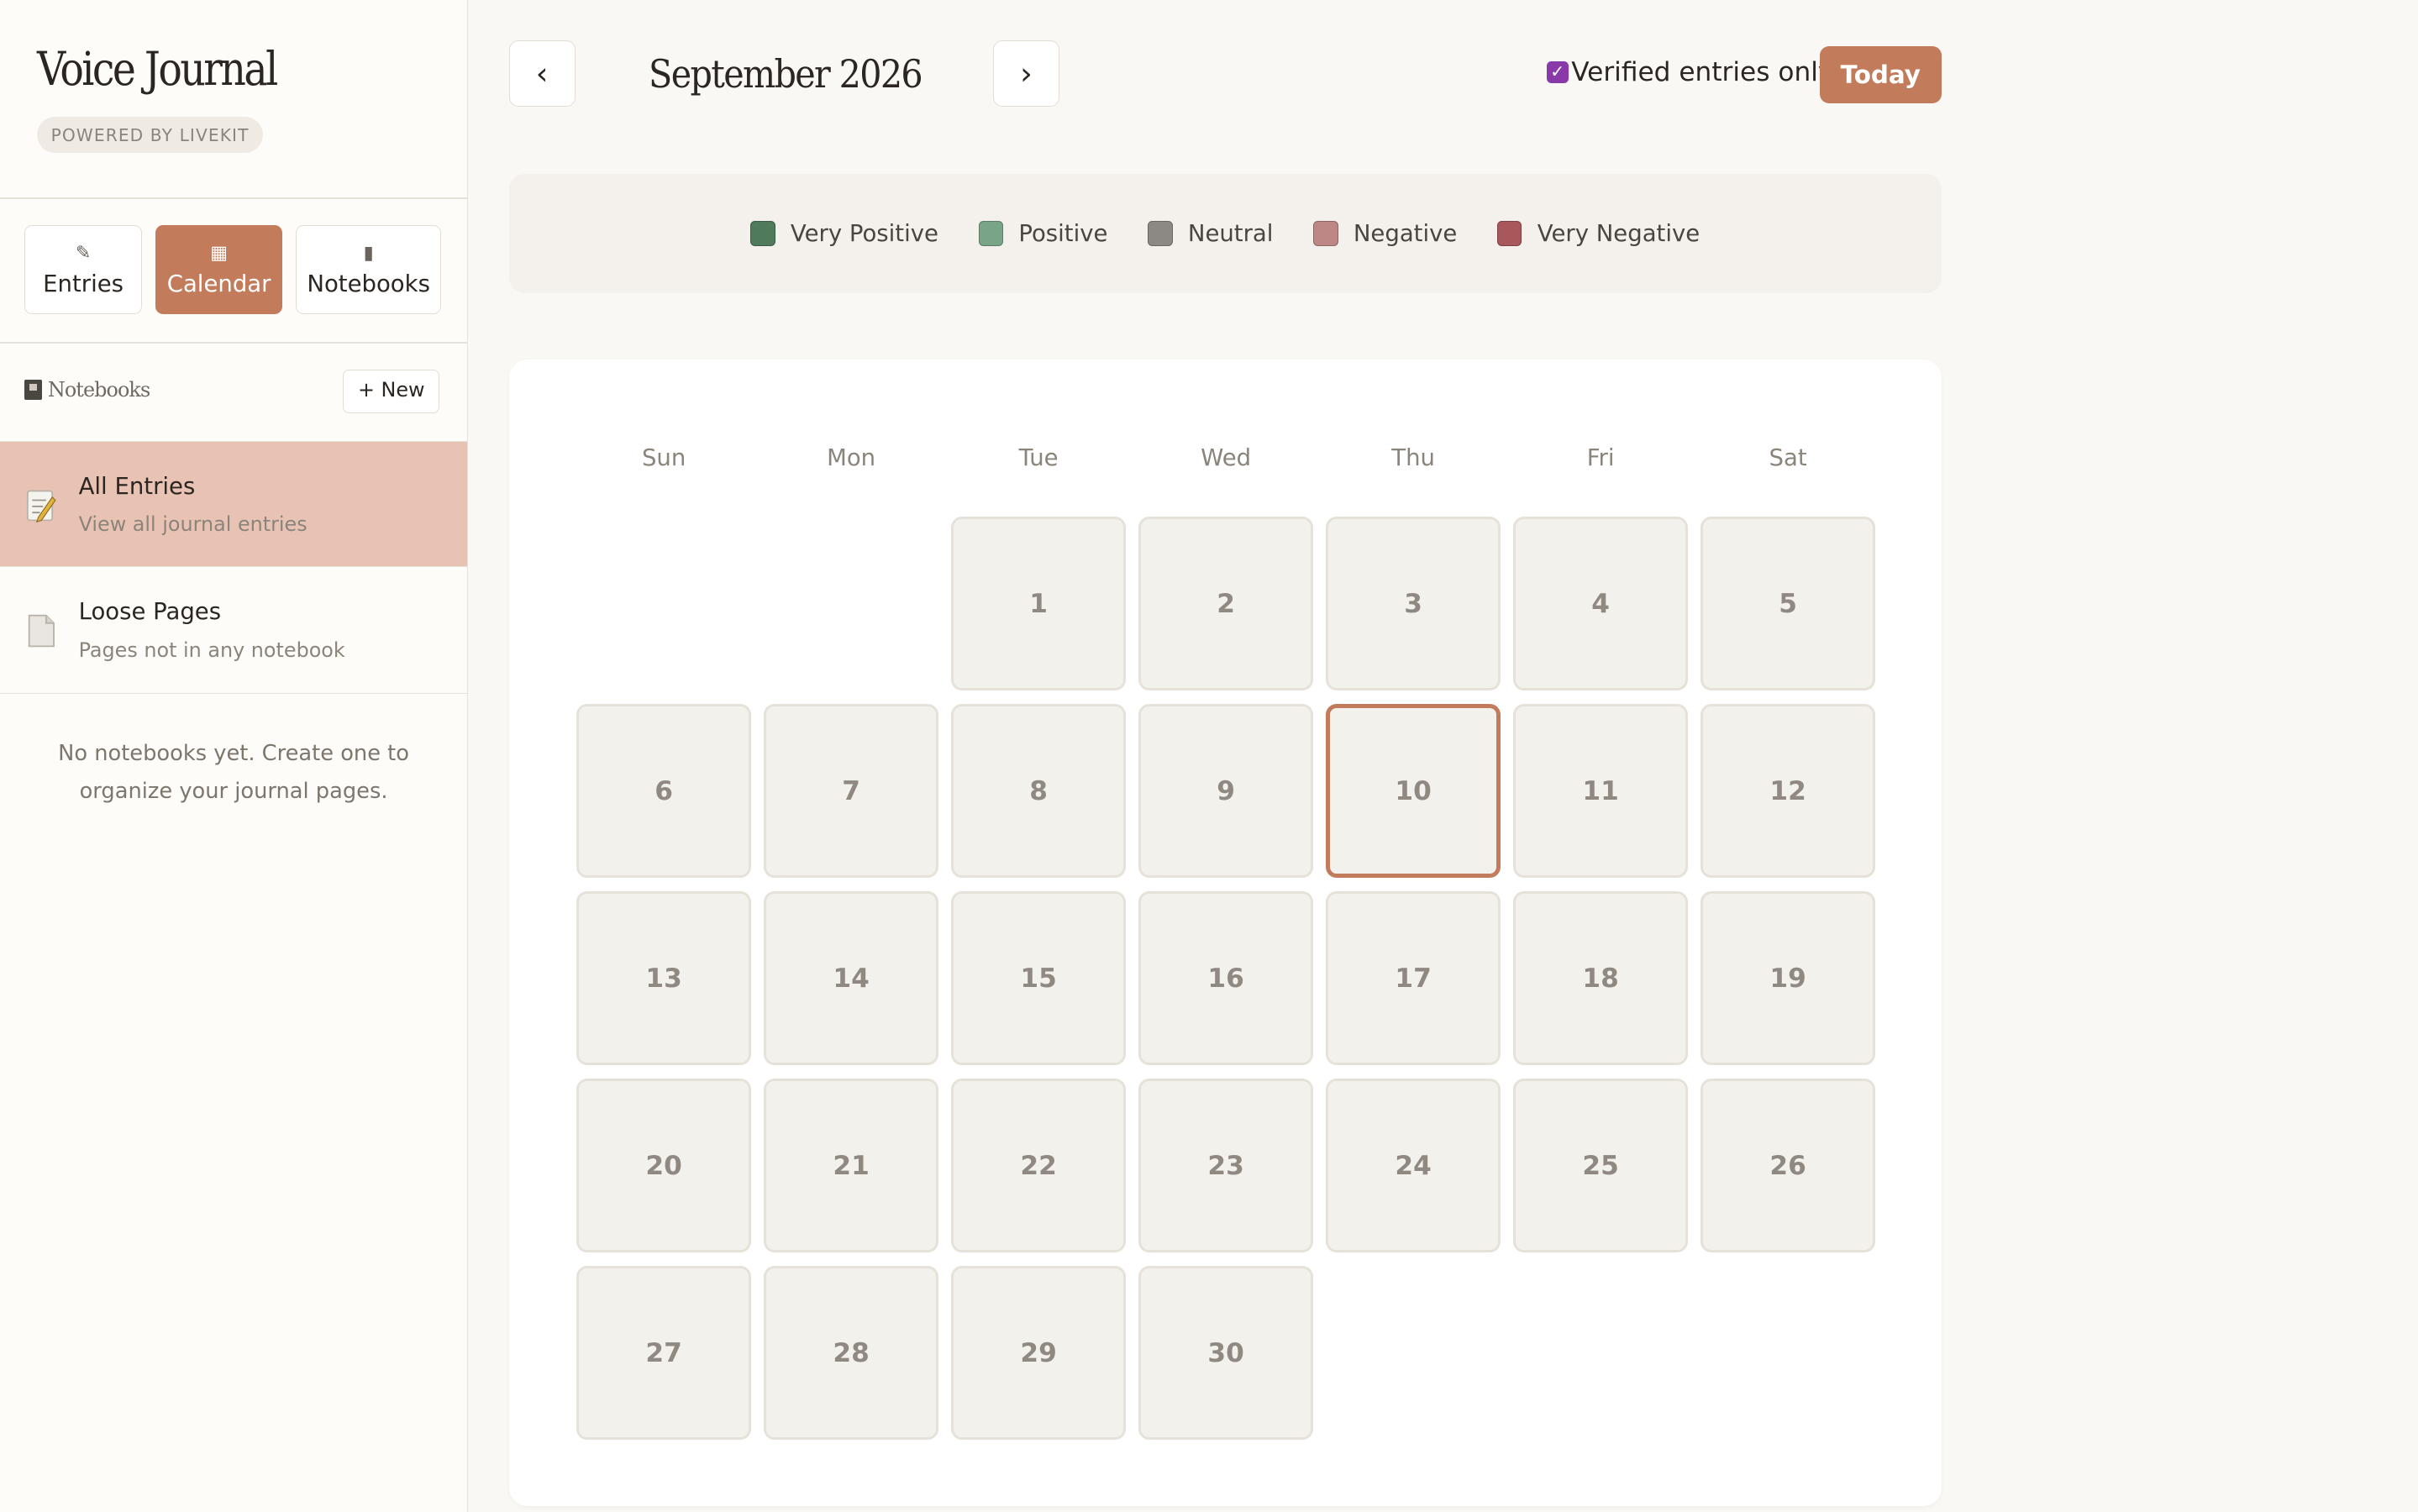  I want to click on view-tabs: ✎ Entries ▦ Calendar ▮ Notebooks, so click(232, 269).